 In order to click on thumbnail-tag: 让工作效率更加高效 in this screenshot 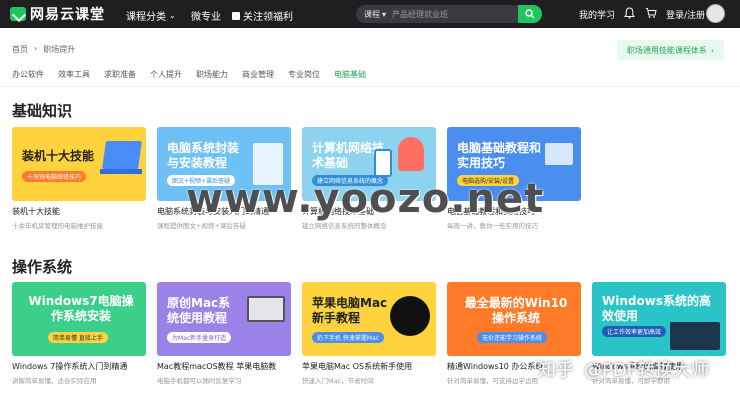, I will do `click(634, 331)`.